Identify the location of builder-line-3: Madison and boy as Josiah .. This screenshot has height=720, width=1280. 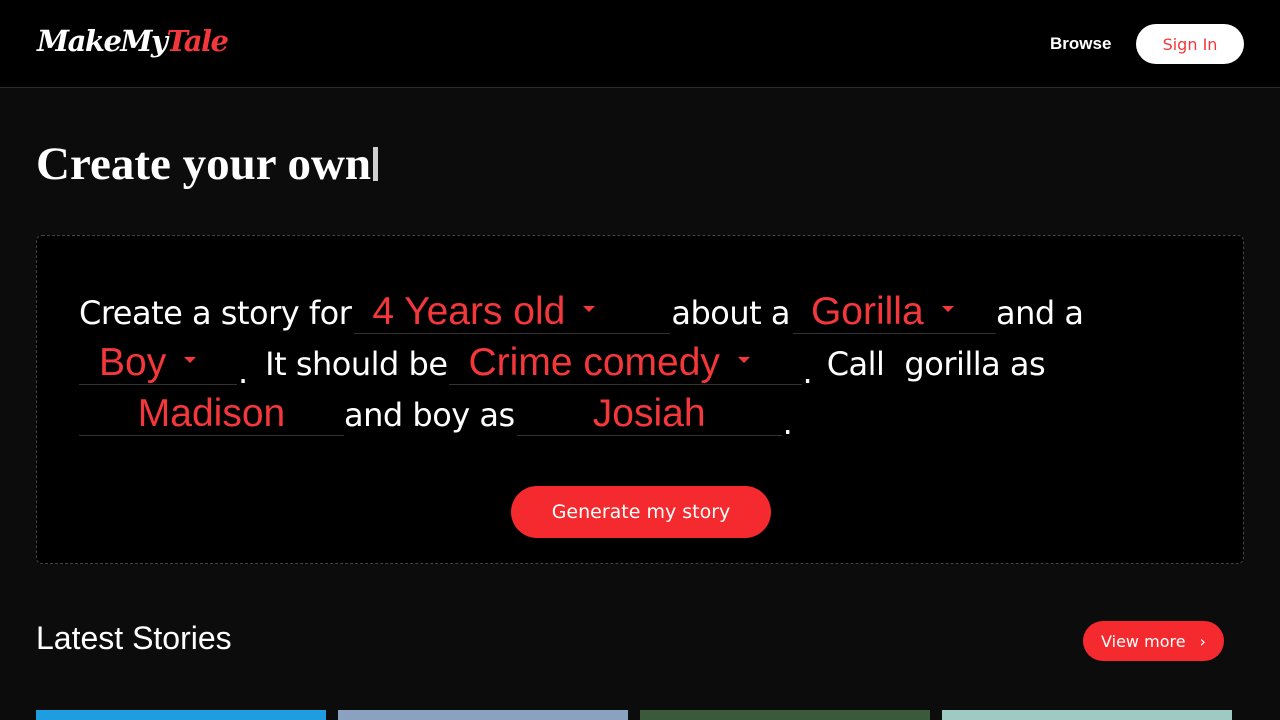
(436, 416).